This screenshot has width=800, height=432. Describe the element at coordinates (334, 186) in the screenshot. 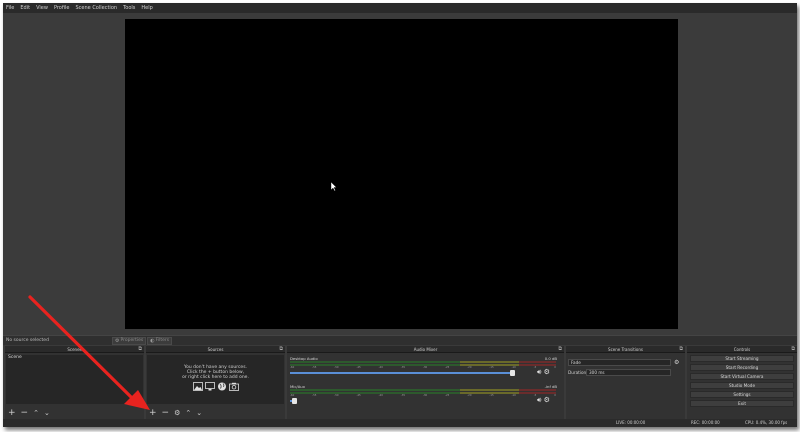

I see `mouse-cursor-icon` at that location.